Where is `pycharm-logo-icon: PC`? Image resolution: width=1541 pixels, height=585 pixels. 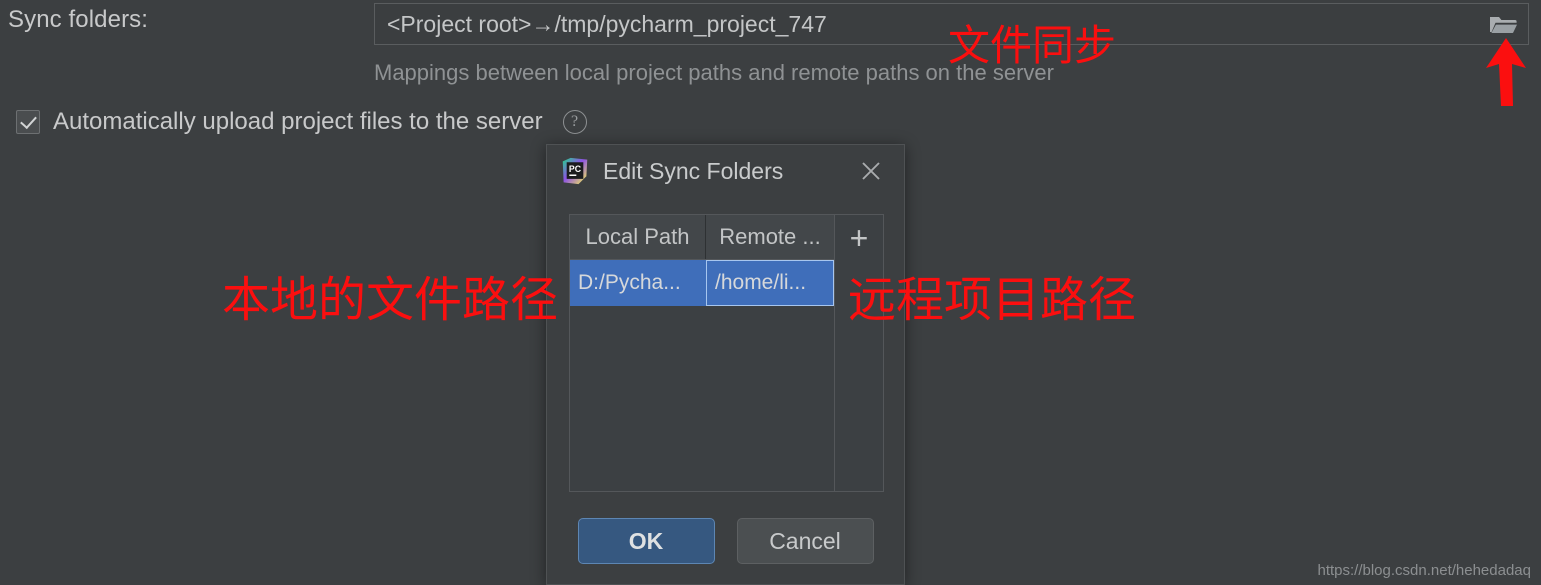 pycharm-logo-icon: PC is located at coordinates (575, 171).